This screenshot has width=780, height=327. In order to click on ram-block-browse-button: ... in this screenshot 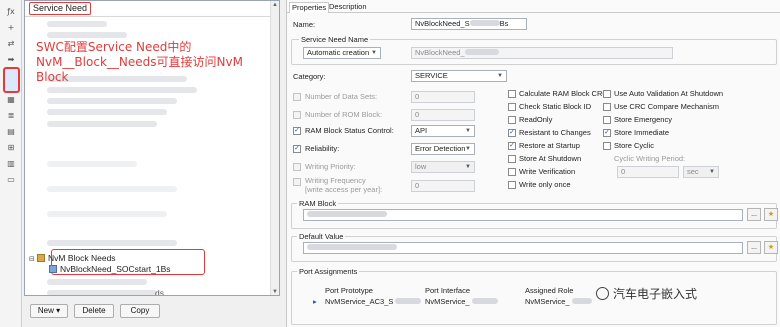, I will do `click(754, 214)`.